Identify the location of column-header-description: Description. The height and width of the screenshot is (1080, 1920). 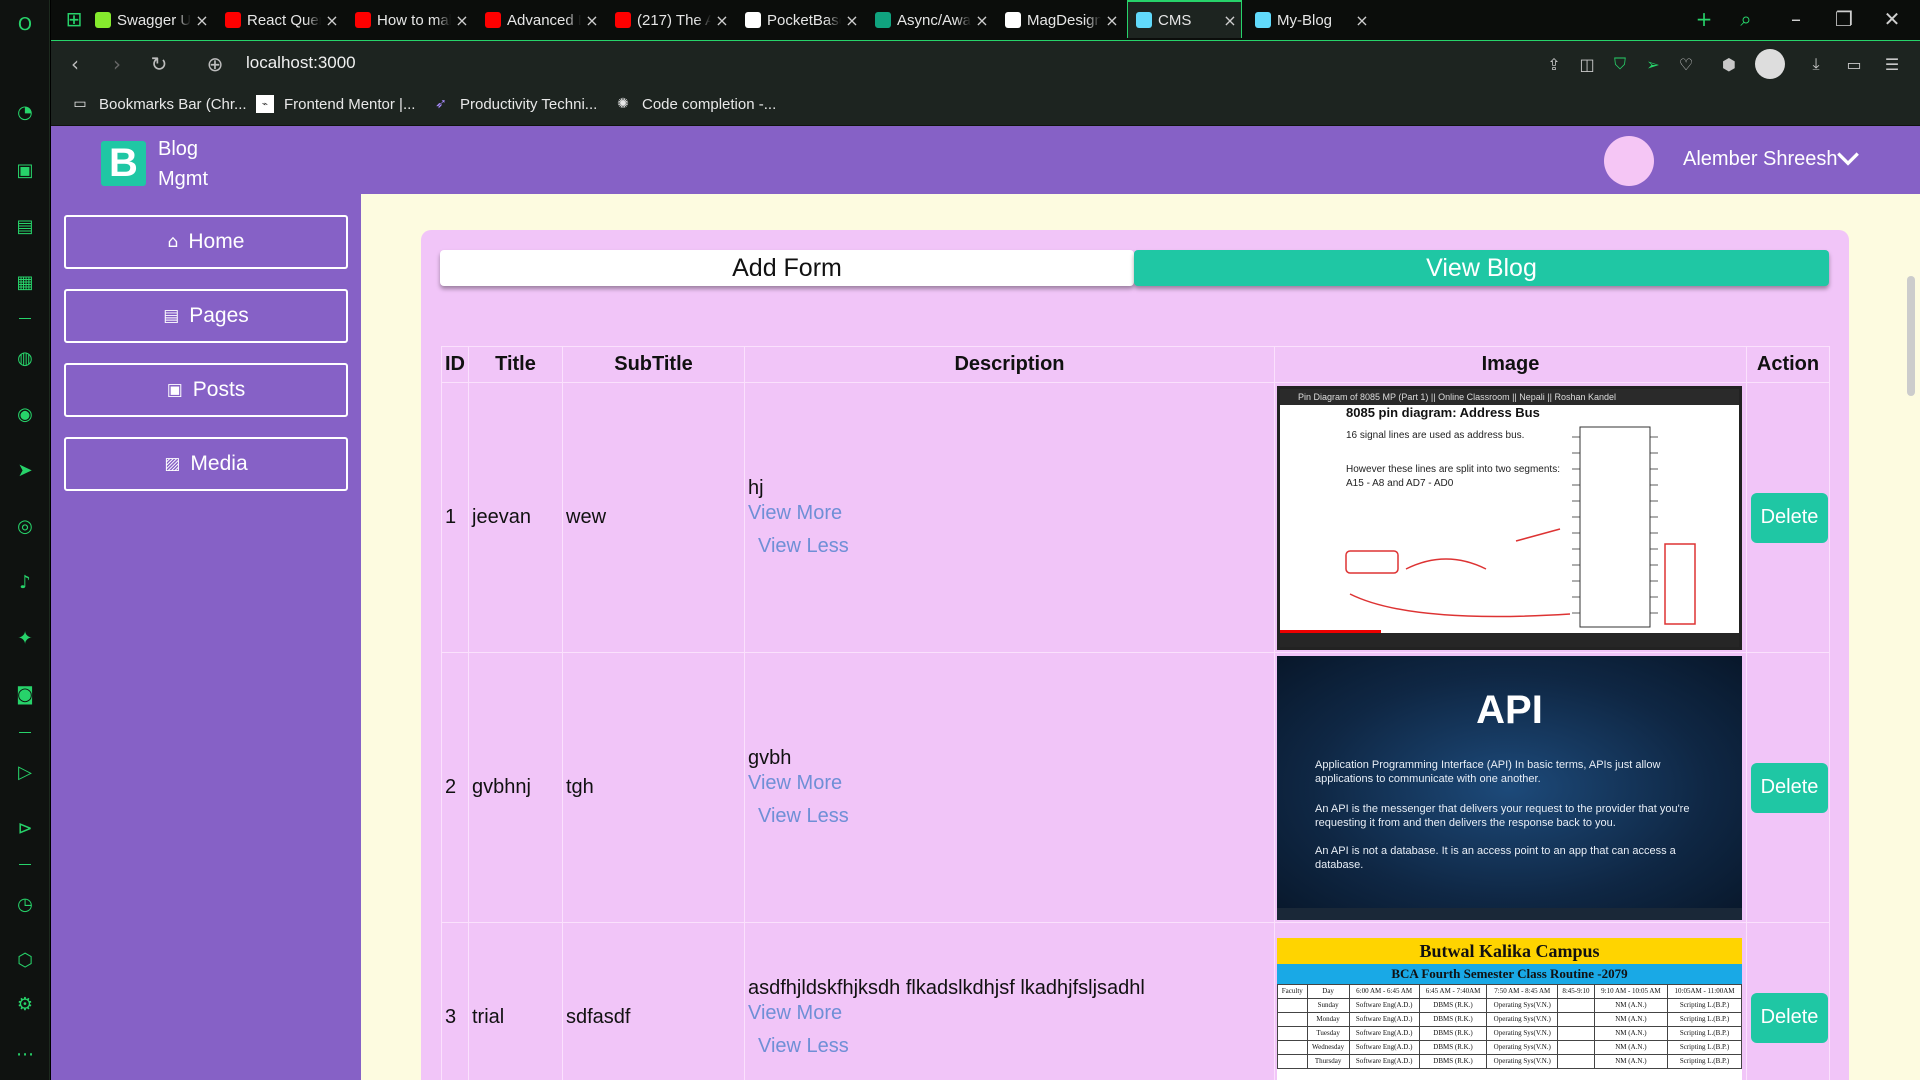
(1009, 364).